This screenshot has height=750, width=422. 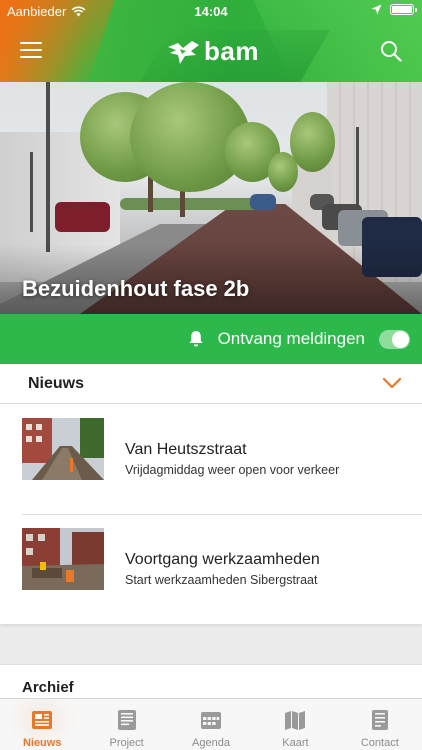 I want to click on chevron-down-icon, so click(x=392, y=383).